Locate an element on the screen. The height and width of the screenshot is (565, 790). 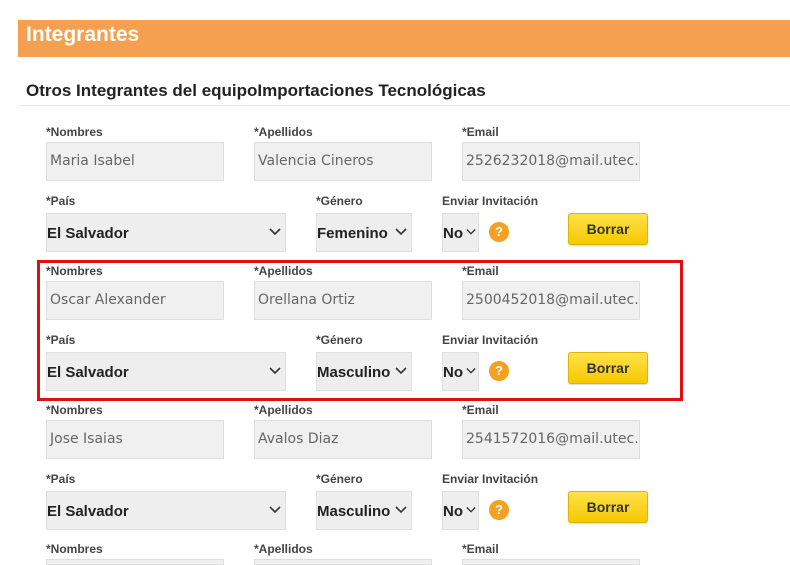
nombres-field is located at coordinates (135, 562).